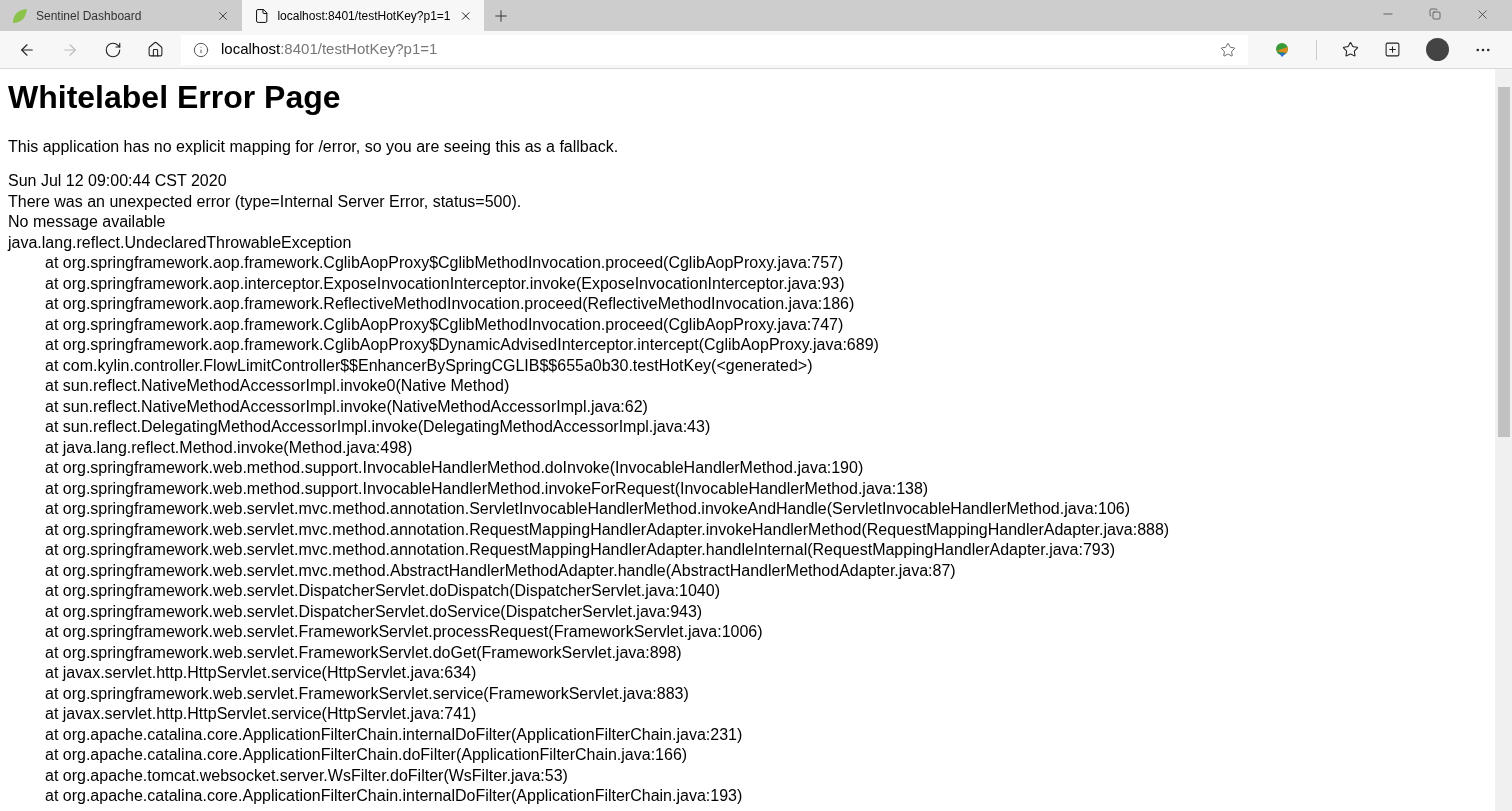  What do you see at coordinates (1392, 49) in the screenshot?
I see `collections-icon` at bounding box center [1392, 49].